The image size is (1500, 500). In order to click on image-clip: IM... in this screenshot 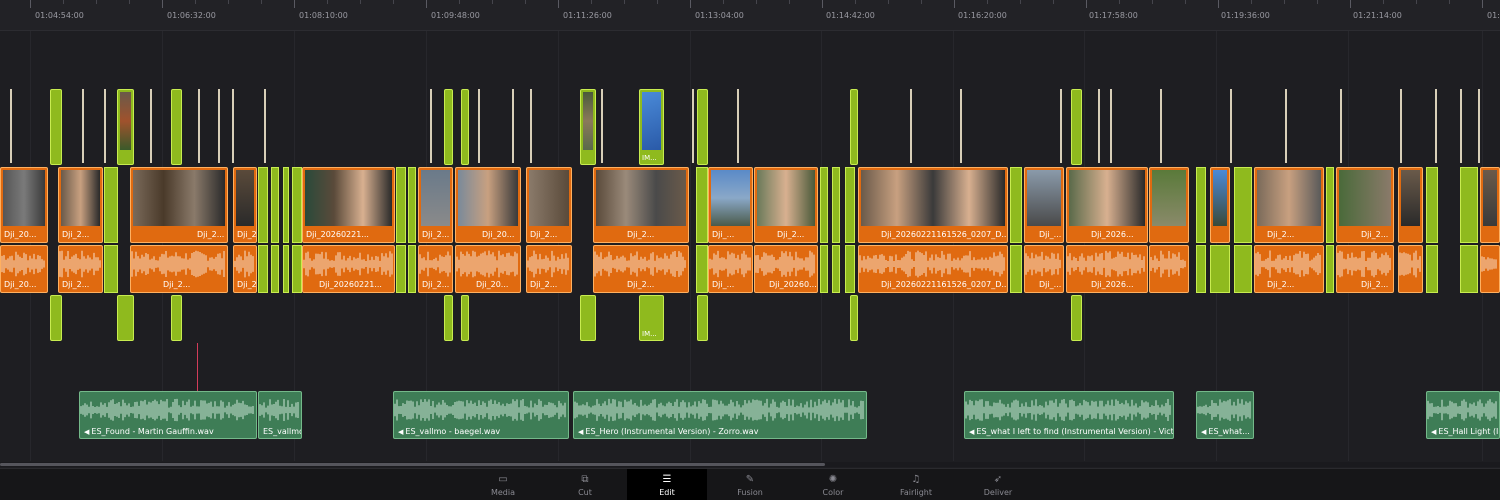, I will do `click(651, 127)`.